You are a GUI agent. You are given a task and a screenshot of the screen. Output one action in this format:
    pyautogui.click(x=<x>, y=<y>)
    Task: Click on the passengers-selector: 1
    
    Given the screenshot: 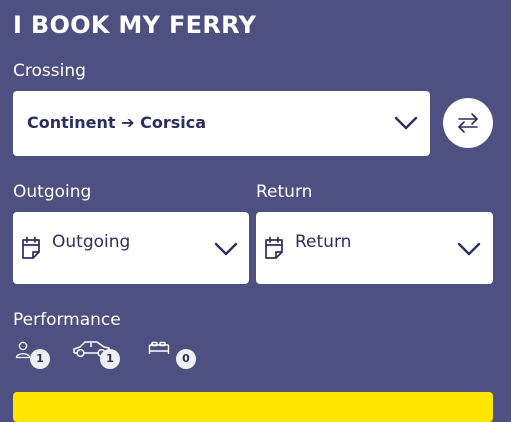 What is the action you would take?
    pyautogui.click(x=34, y=356)
    